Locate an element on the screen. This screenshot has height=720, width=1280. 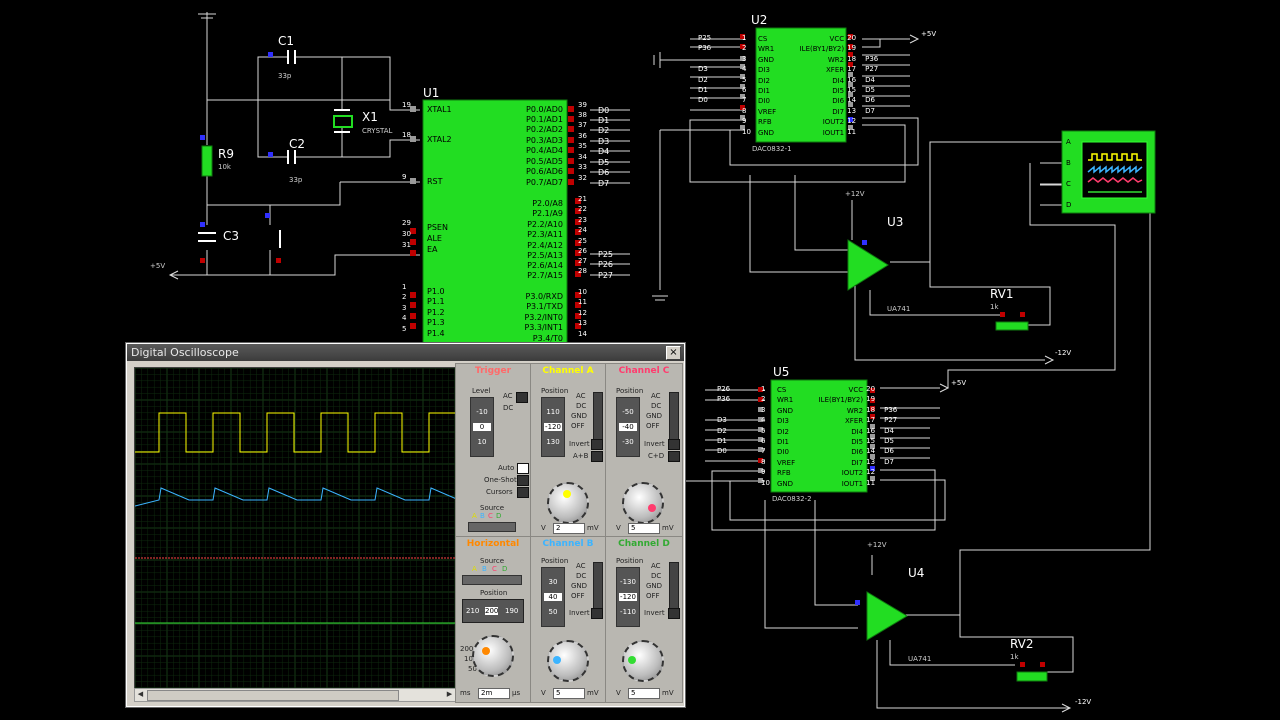
cursors-button is located at coordinates (523, 492).